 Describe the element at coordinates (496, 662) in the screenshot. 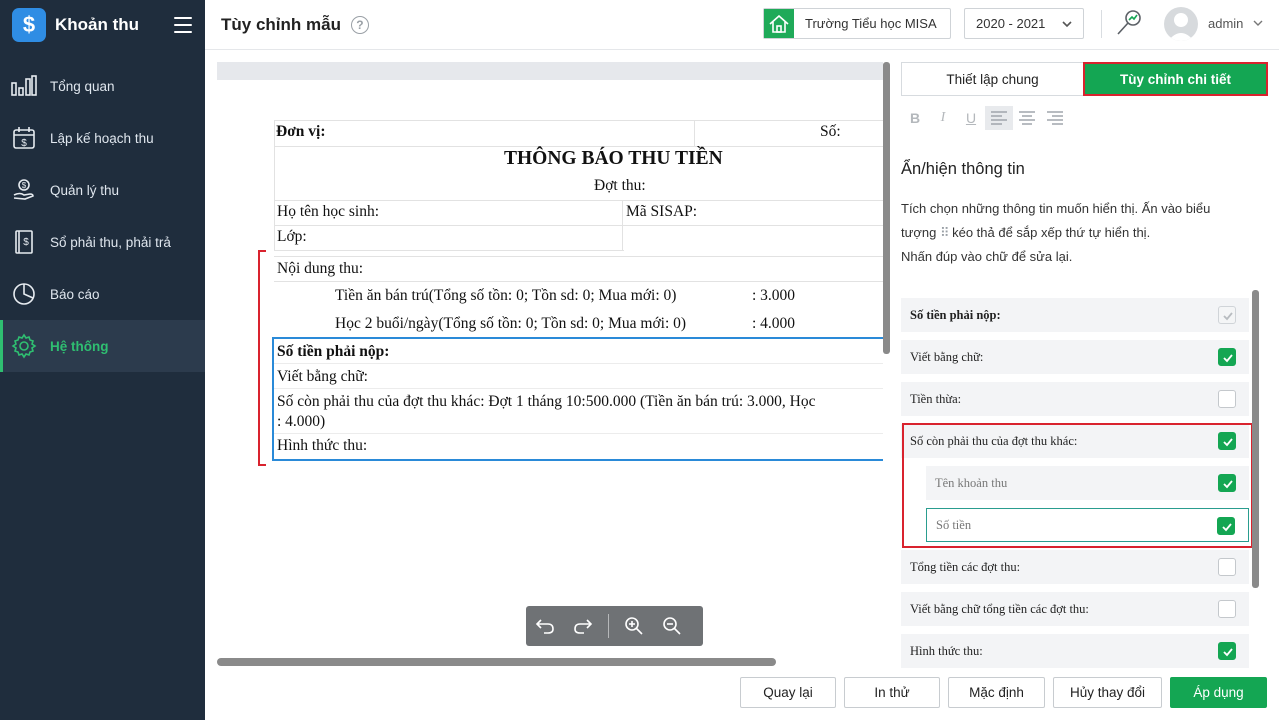

I see `preview-horizontal-scrollbar` at that location.